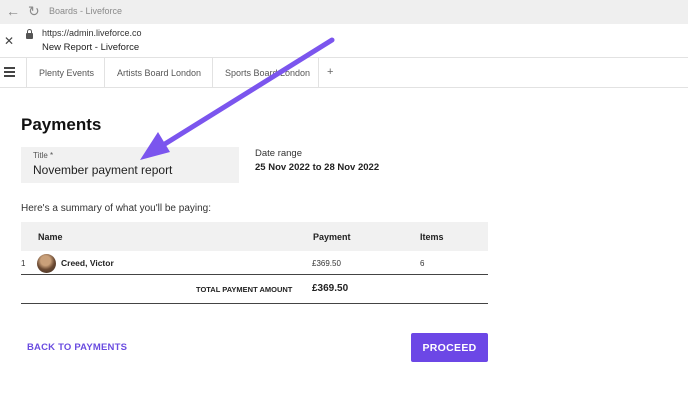 This screenshot has height=399, width=688. What do you see at coordinates (279, 153) in the screenshot?
I see `date-range-label: Date range` at bounding box center [279, 153].